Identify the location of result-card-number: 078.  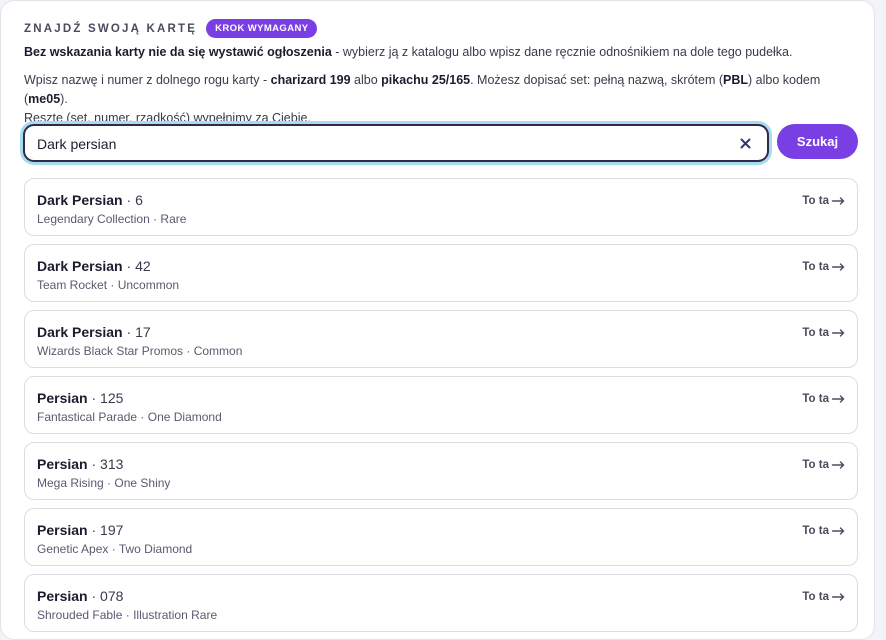
(112, 596).